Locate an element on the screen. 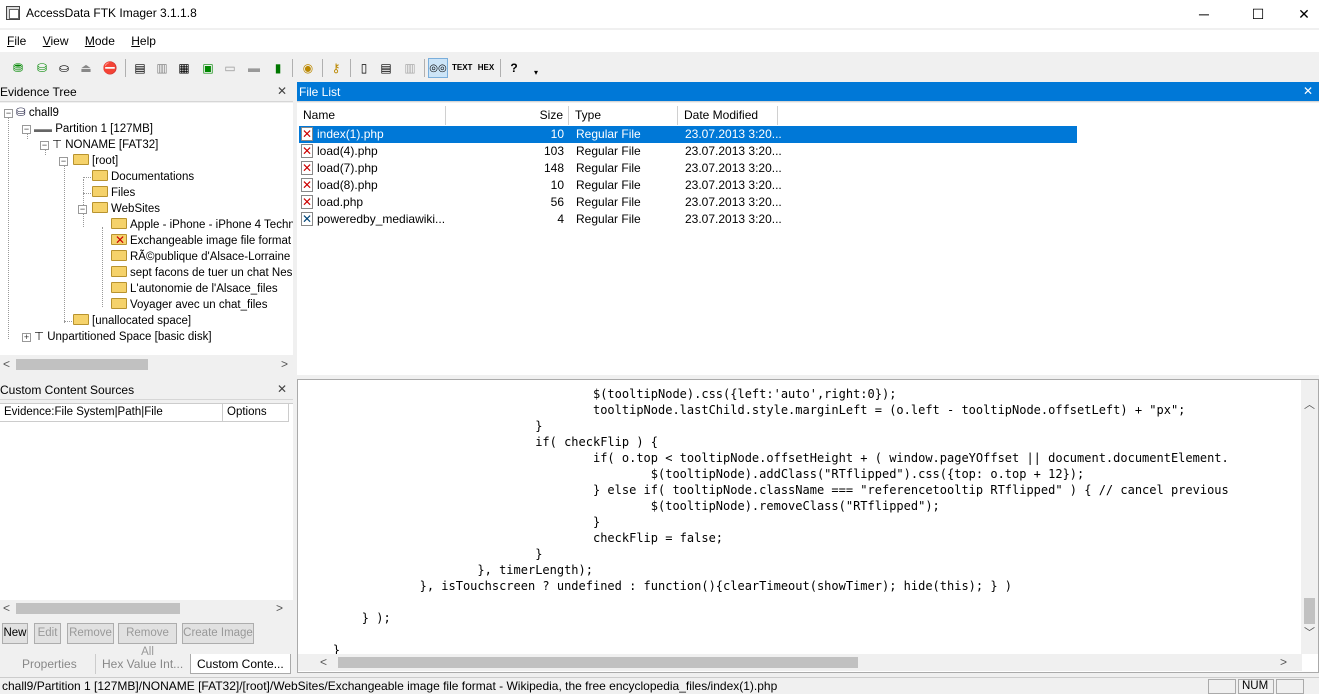  evidence-disk-icon: ⛁ is located at coordinates (21, 113).